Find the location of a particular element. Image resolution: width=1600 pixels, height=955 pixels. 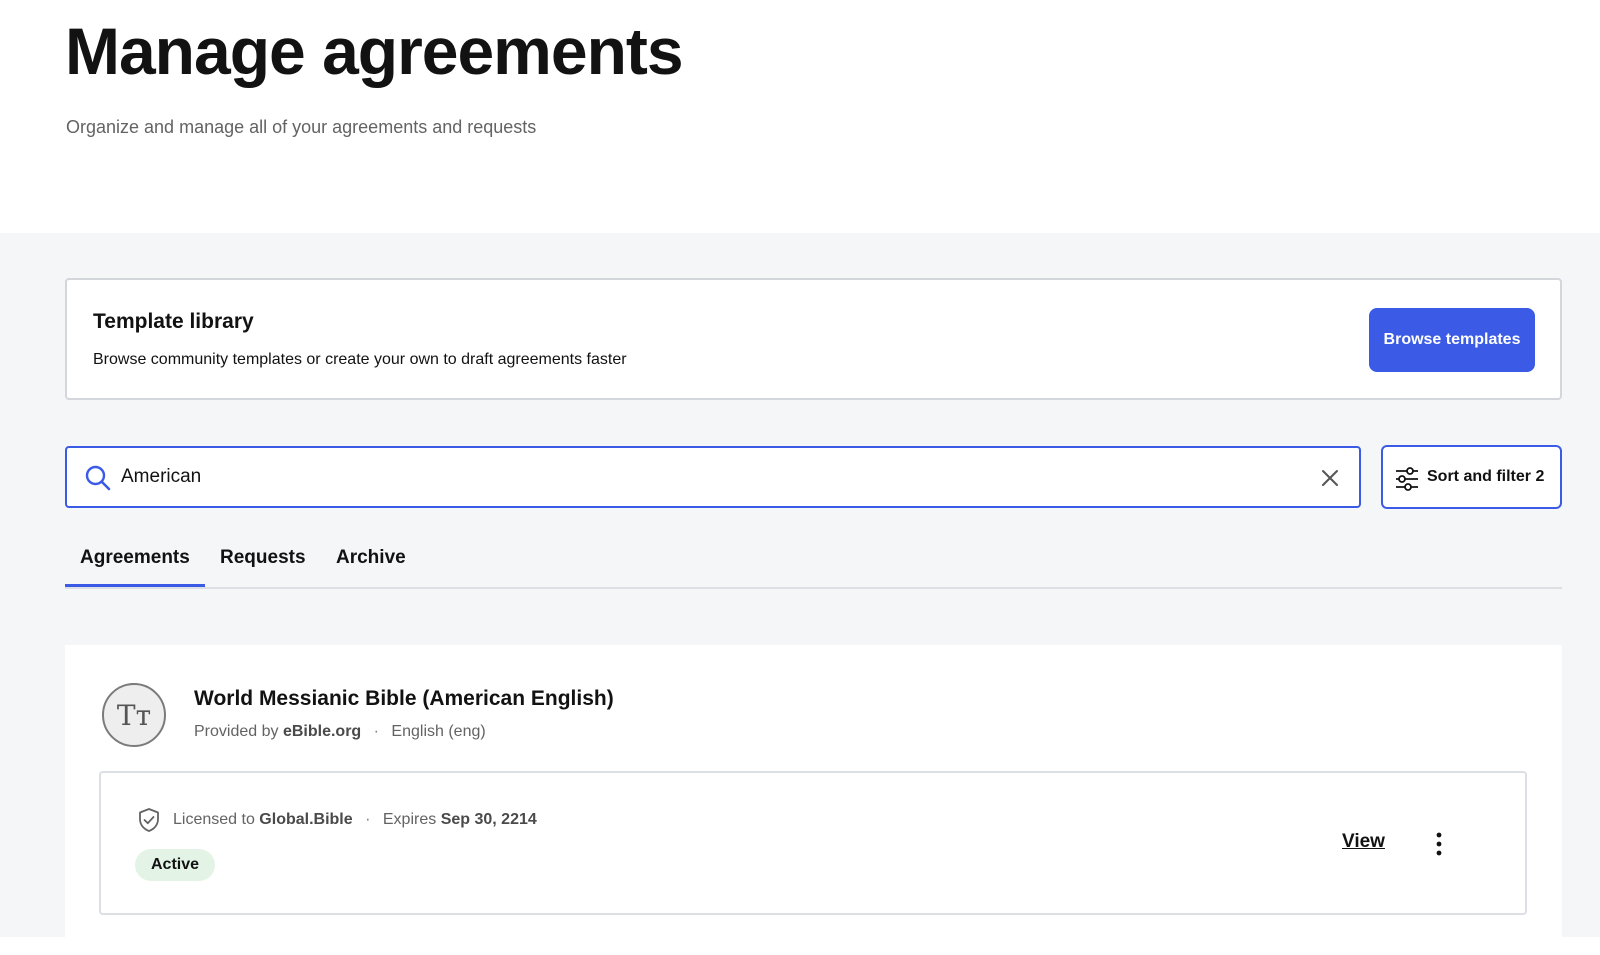

browse-templates-button: Browse templates is located at coordinates (1452, 340).